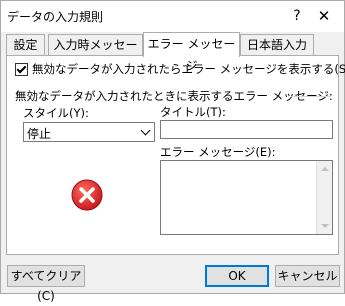 This screenshot has width=345, height=306. I want to click on error-message-label: エラー メッセージ(E):, so click(218, 152).